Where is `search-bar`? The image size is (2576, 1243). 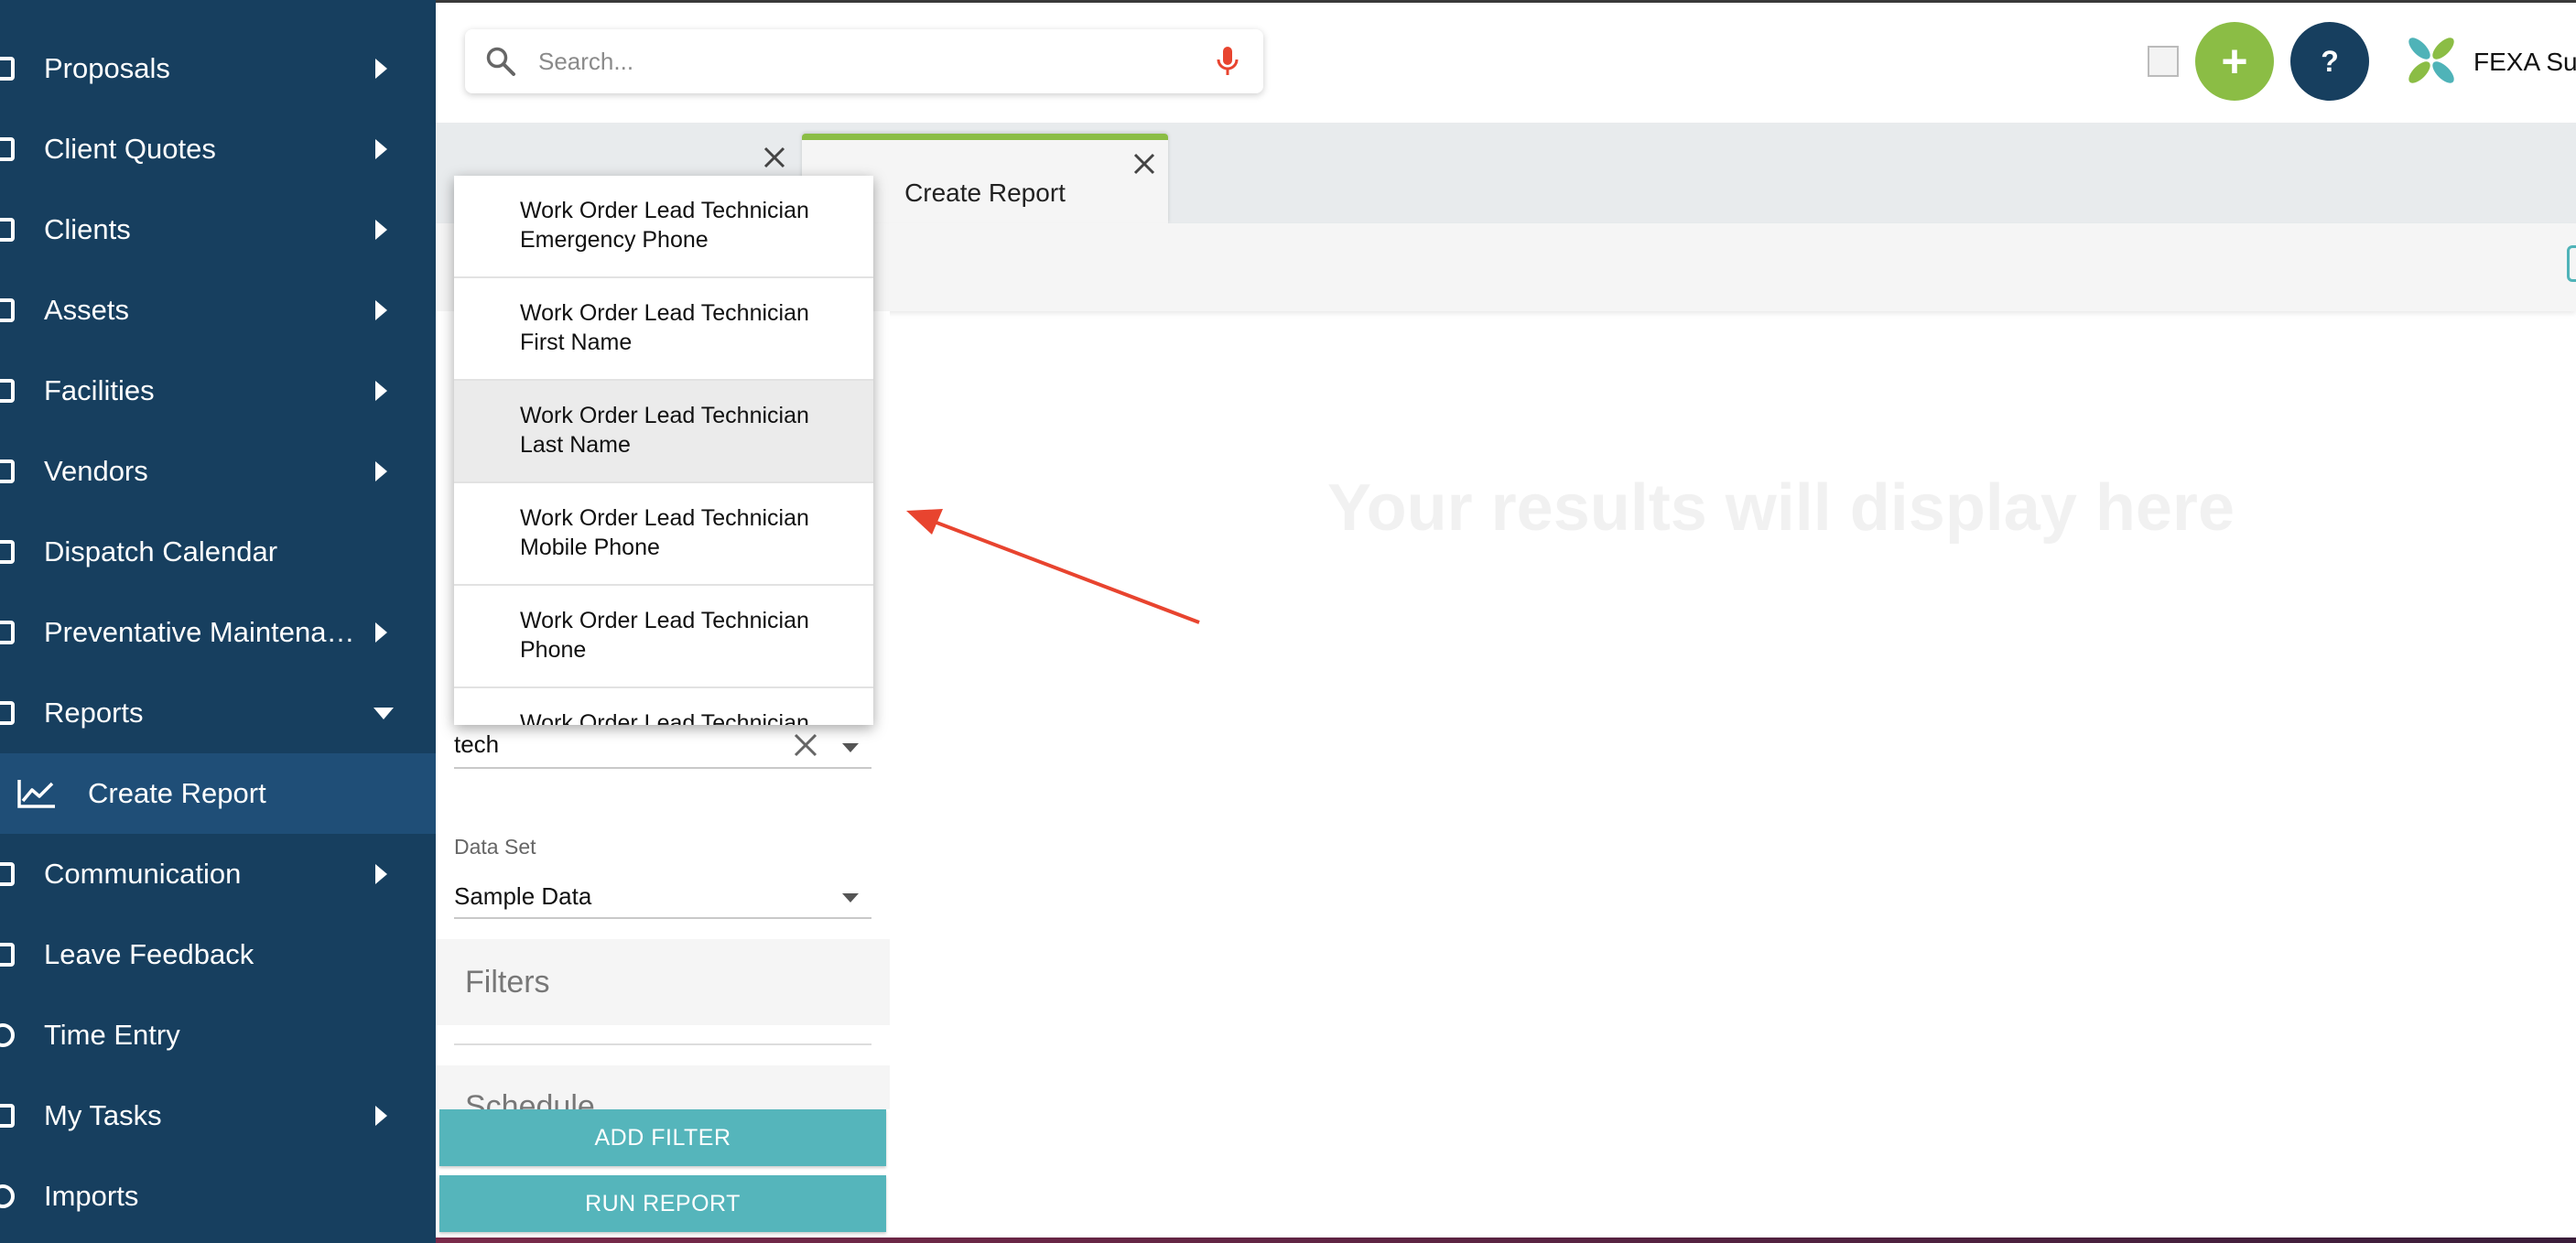 search-bar is located at coordinates (864, 61).